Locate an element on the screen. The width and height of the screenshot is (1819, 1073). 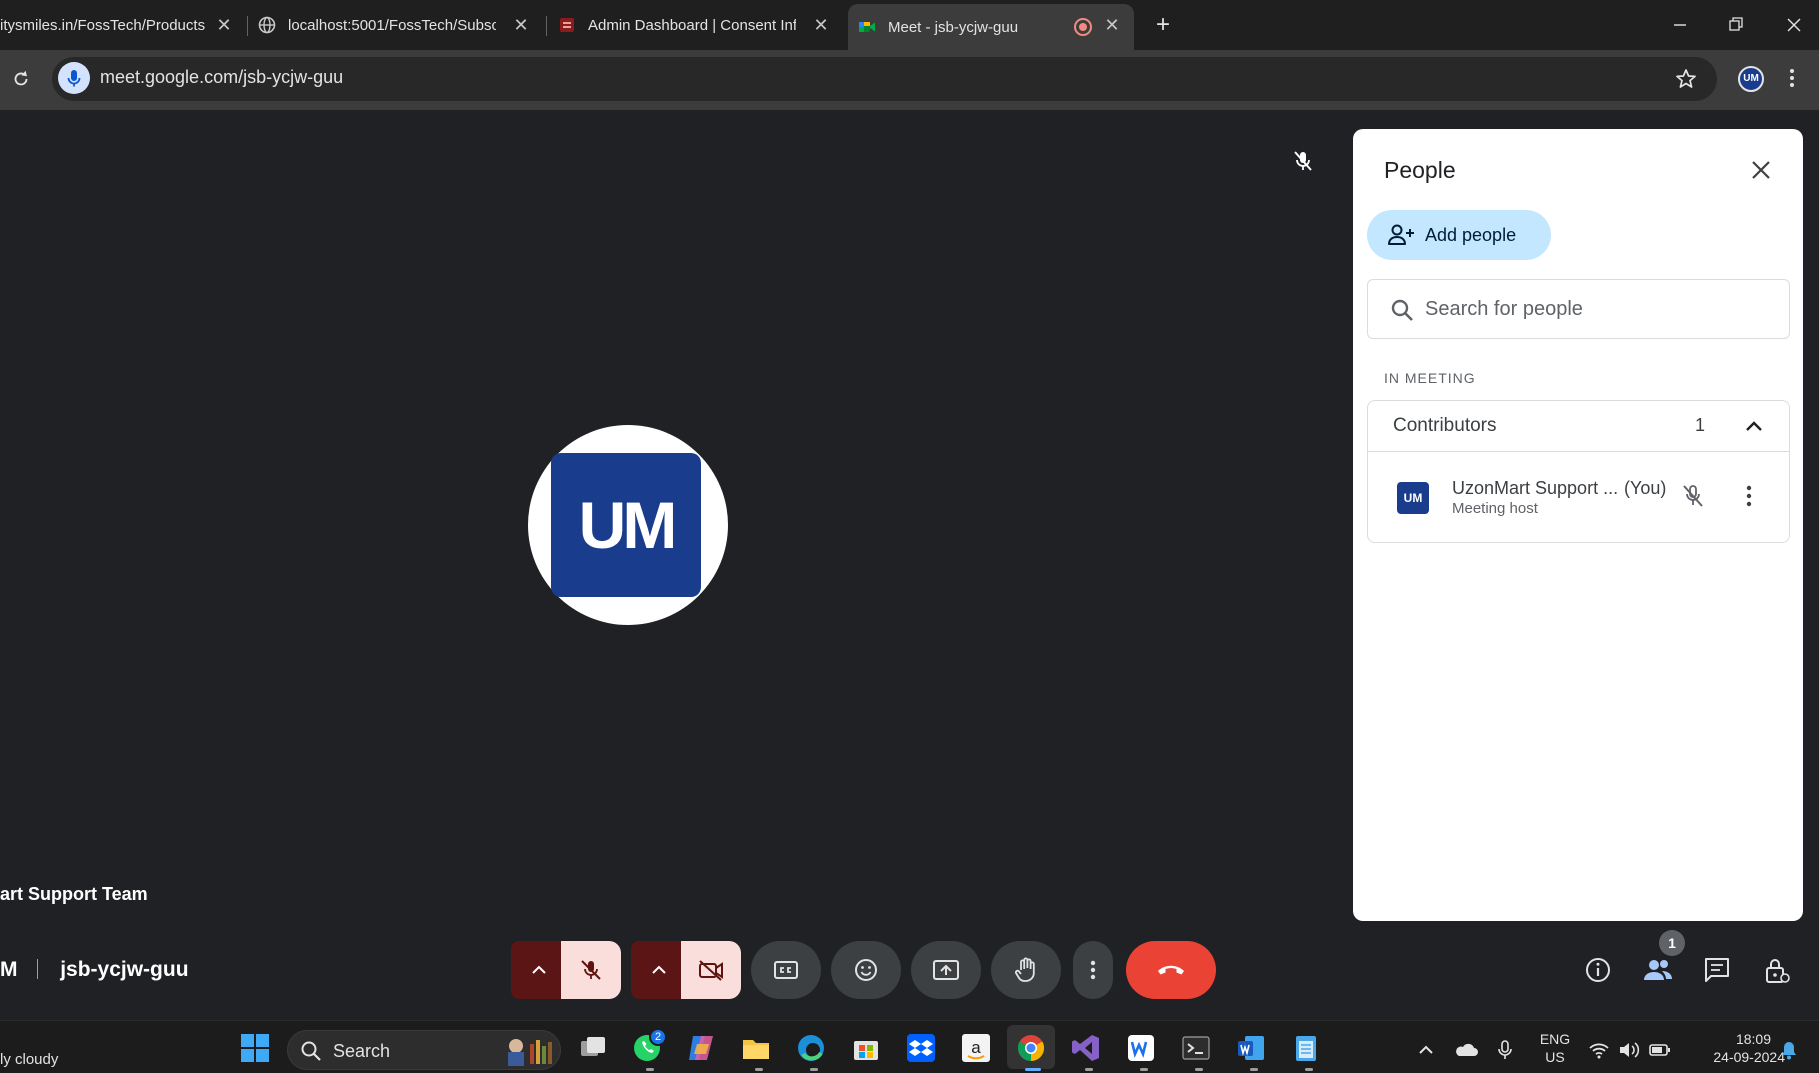
captions-icon is located at coordinates (786, 970).